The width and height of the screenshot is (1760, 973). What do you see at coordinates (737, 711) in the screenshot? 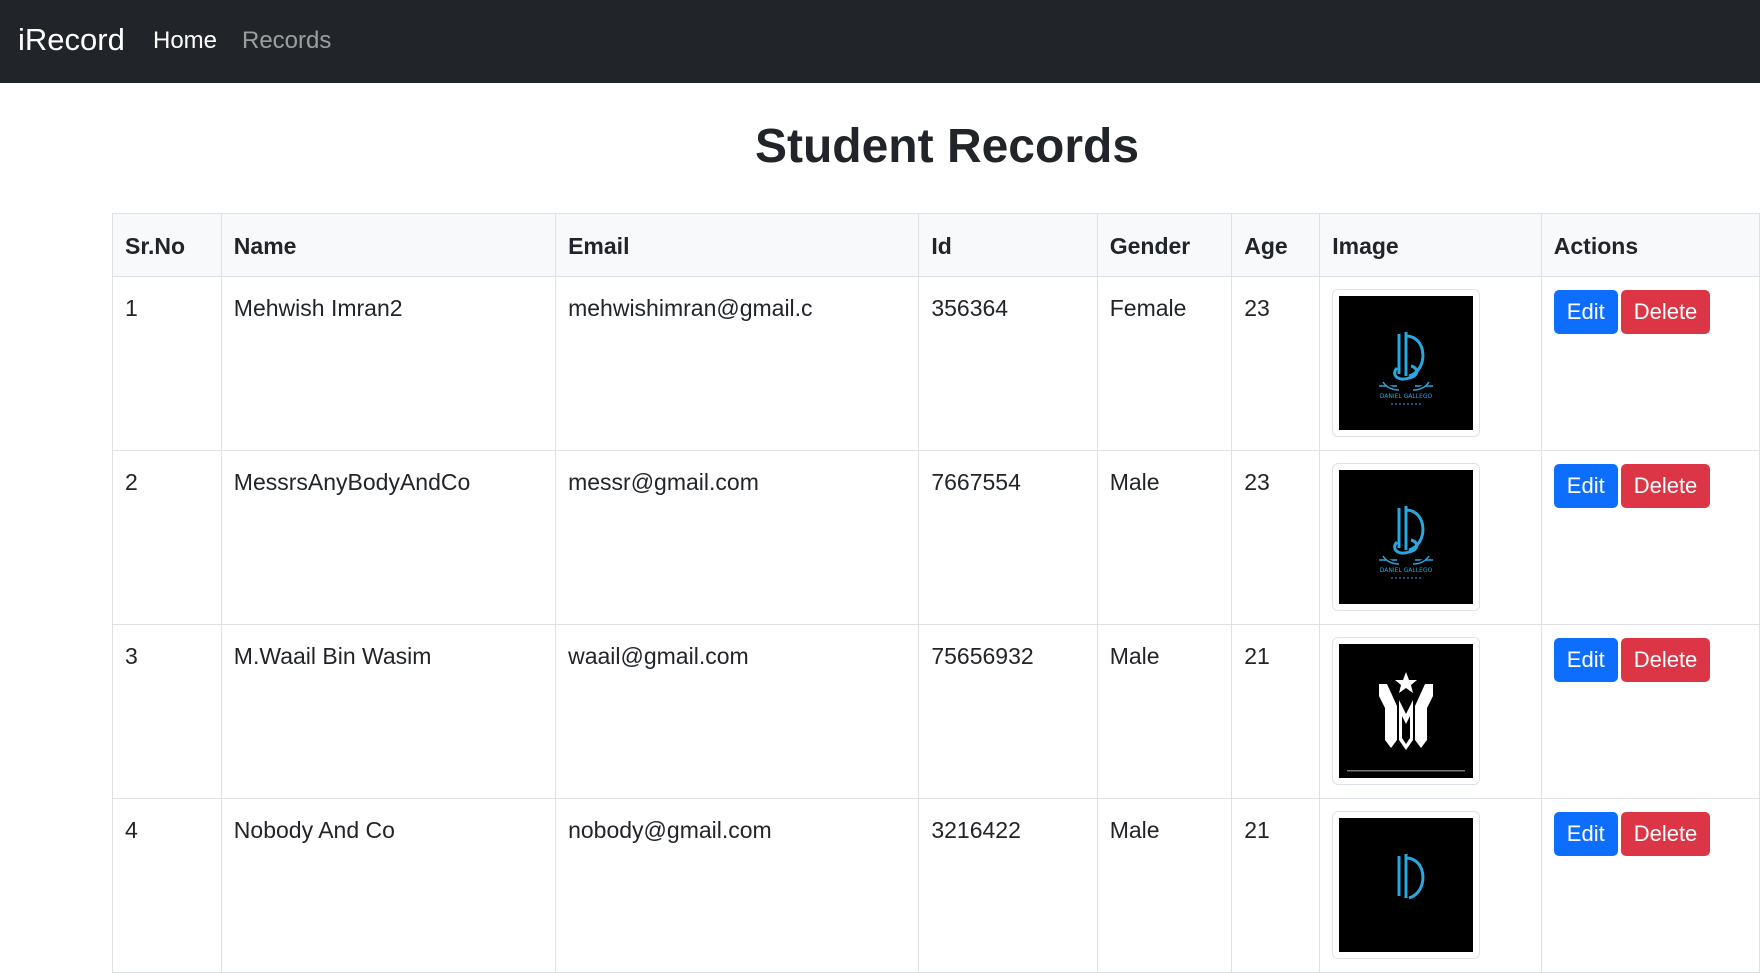
I see `cell-email: waail@gmail.com` at bounding box center [737, 711].